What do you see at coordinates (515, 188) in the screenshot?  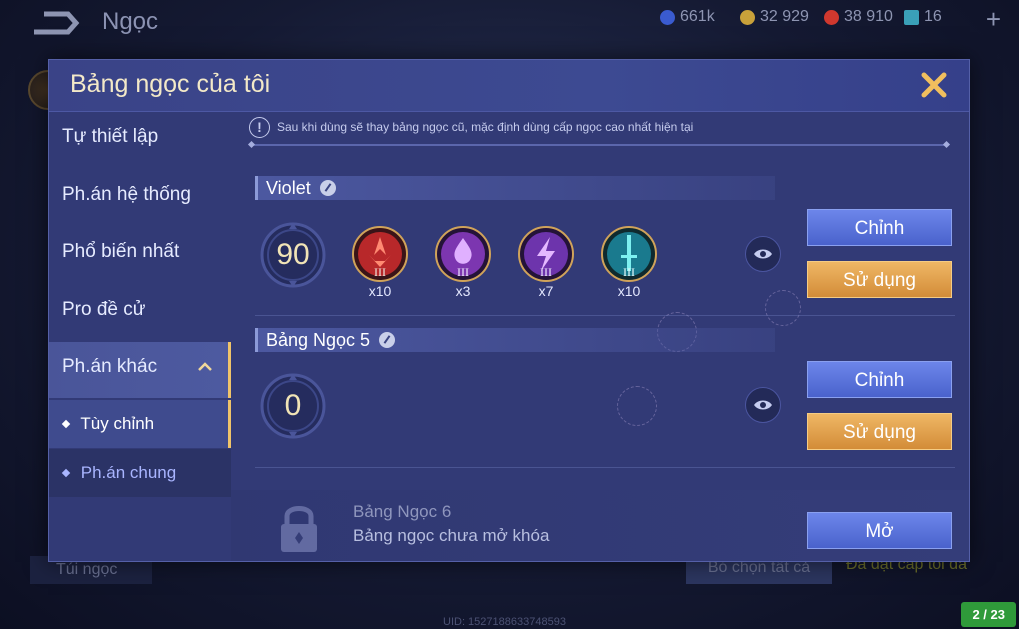 I see `gem-page-header: Violet` at bounding box center [515, 188].